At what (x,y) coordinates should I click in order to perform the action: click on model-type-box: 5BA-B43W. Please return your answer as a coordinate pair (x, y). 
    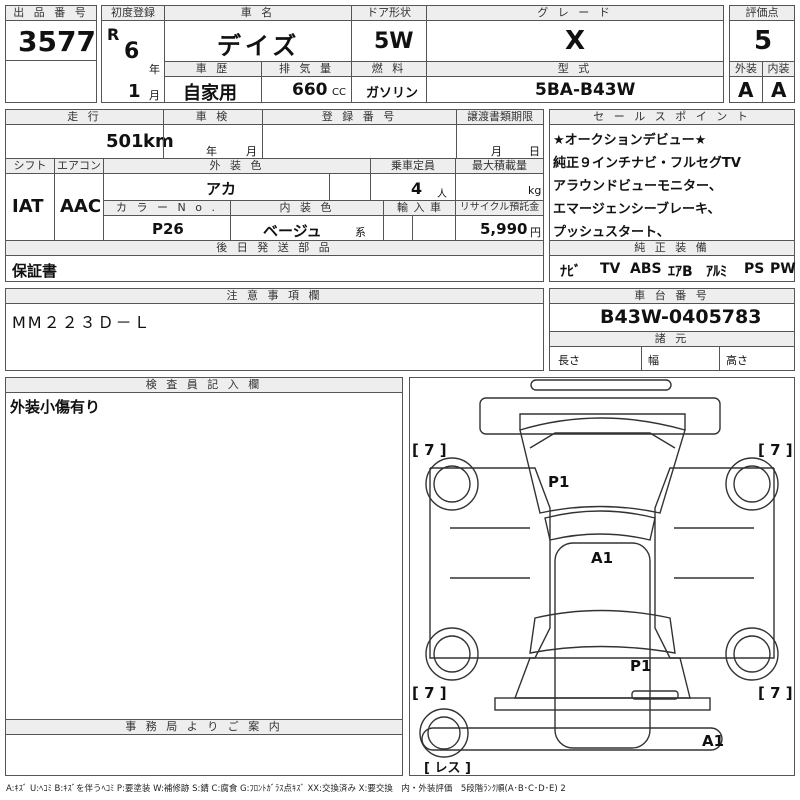
    Looking at the image, I should click on (575, 89).